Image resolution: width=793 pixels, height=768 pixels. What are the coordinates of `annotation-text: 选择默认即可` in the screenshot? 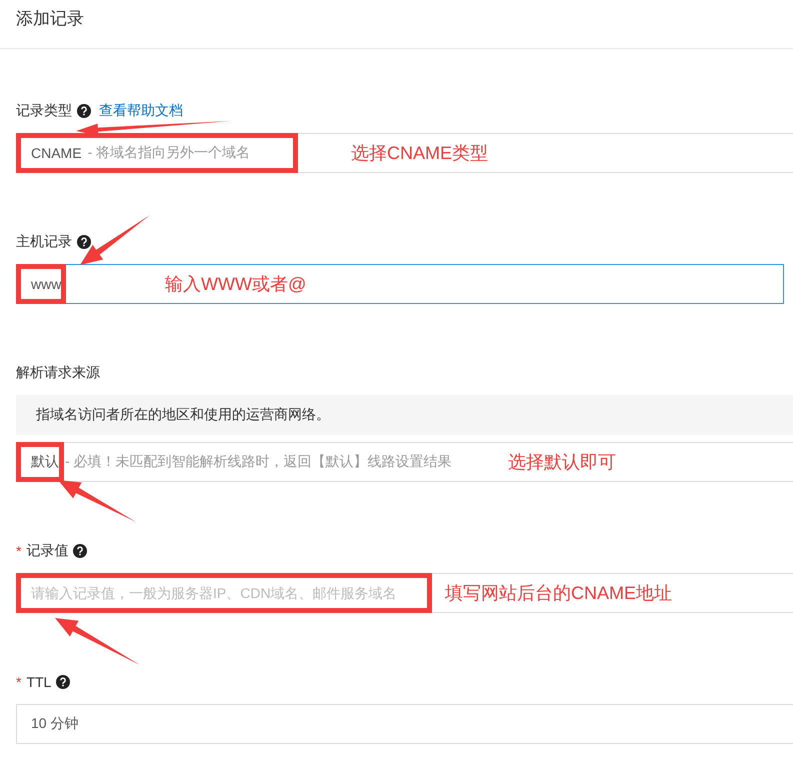 It's located at (562, 462).